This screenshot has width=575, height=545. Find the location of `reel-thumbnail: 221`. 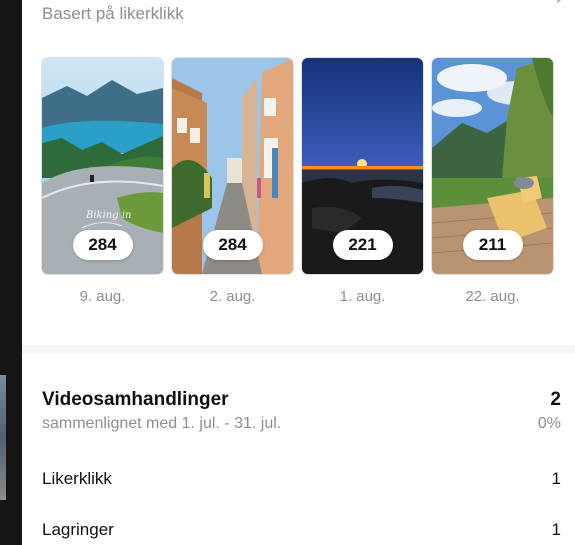

reel-thumbnail: 221 is located at coordinates (362, 166).